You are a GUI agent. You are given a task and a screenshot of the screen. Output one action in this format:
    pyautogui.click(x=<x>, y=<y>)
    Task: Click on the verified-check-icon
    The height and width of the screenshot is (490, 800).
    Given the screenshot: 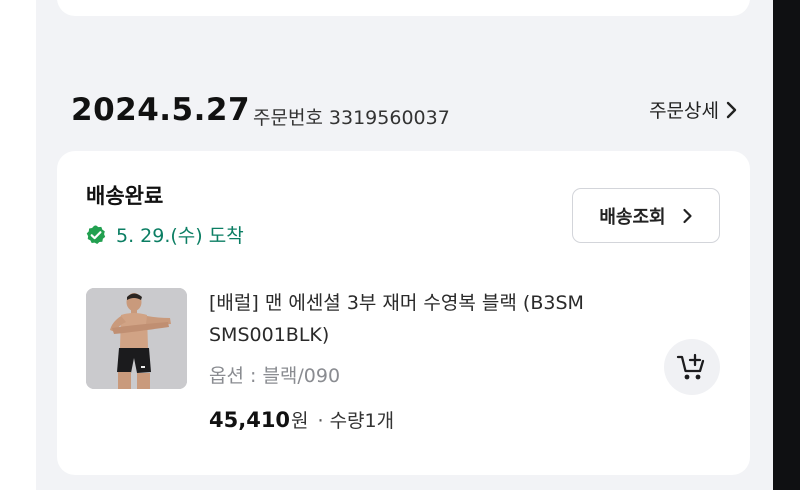 What is the action you would take?
    pyautogui.click(x=96, y=234)
    